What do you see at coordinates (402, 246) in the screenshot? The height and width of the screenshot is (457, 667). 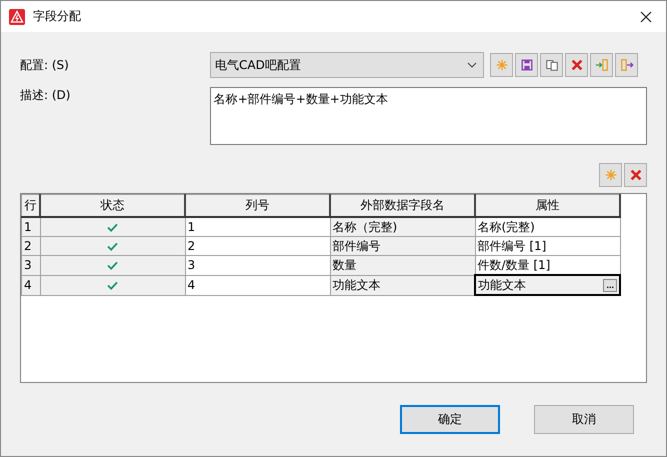 I see `table-cell: 部件编号` at bounding box center [402, 246].